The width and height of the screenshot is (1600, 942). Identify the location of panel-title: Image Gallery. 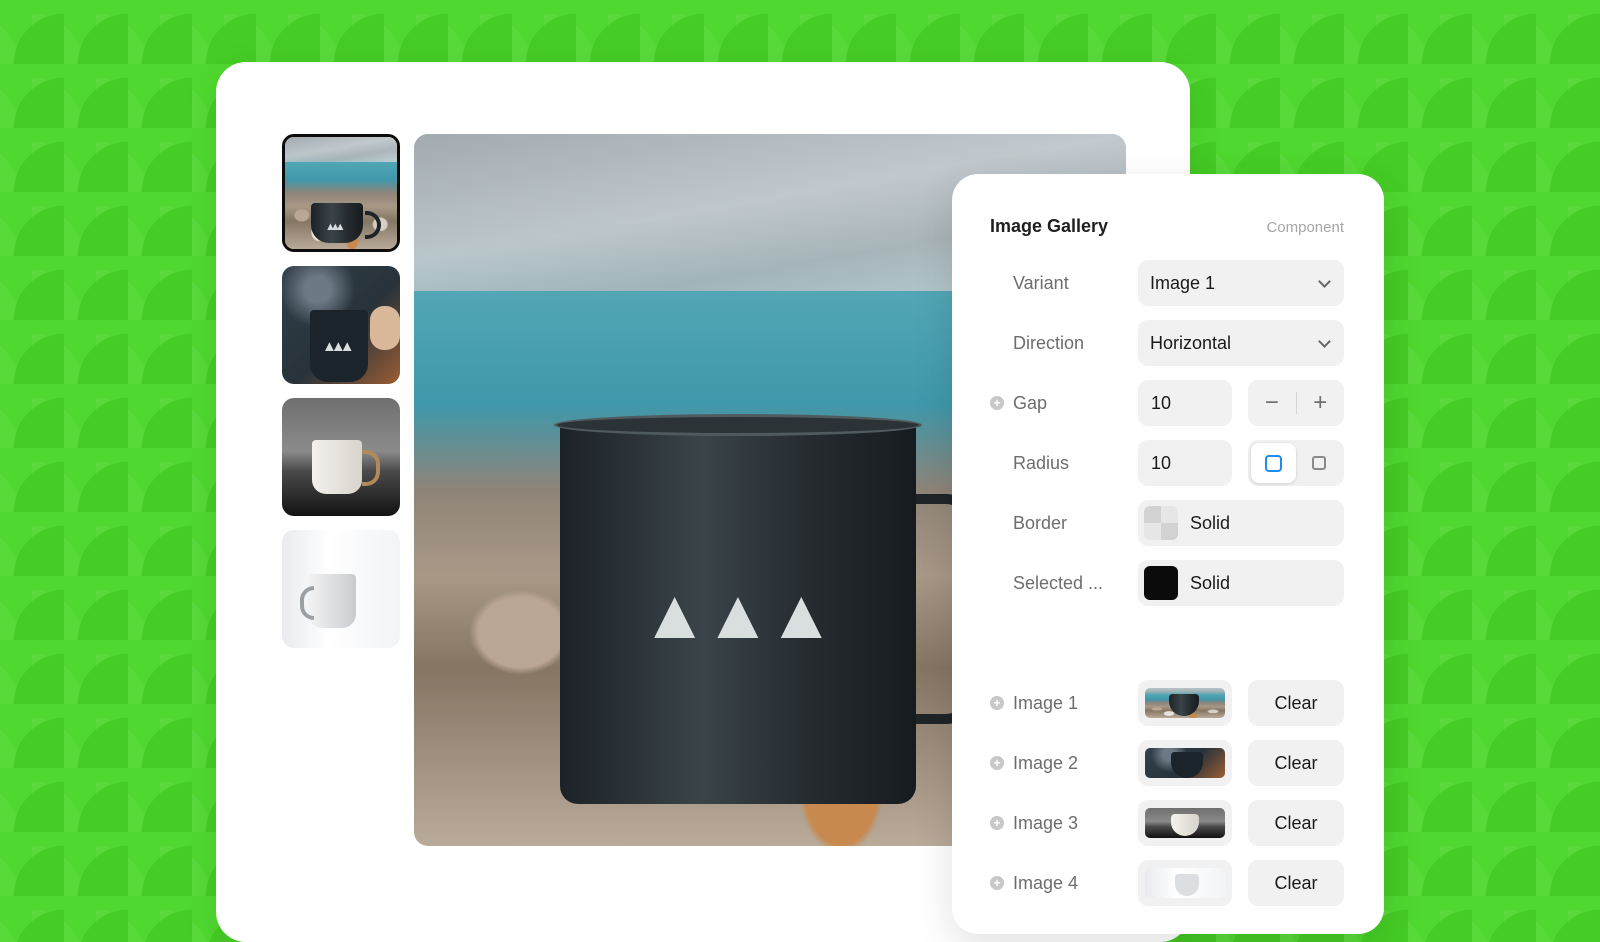
(1049, 226).